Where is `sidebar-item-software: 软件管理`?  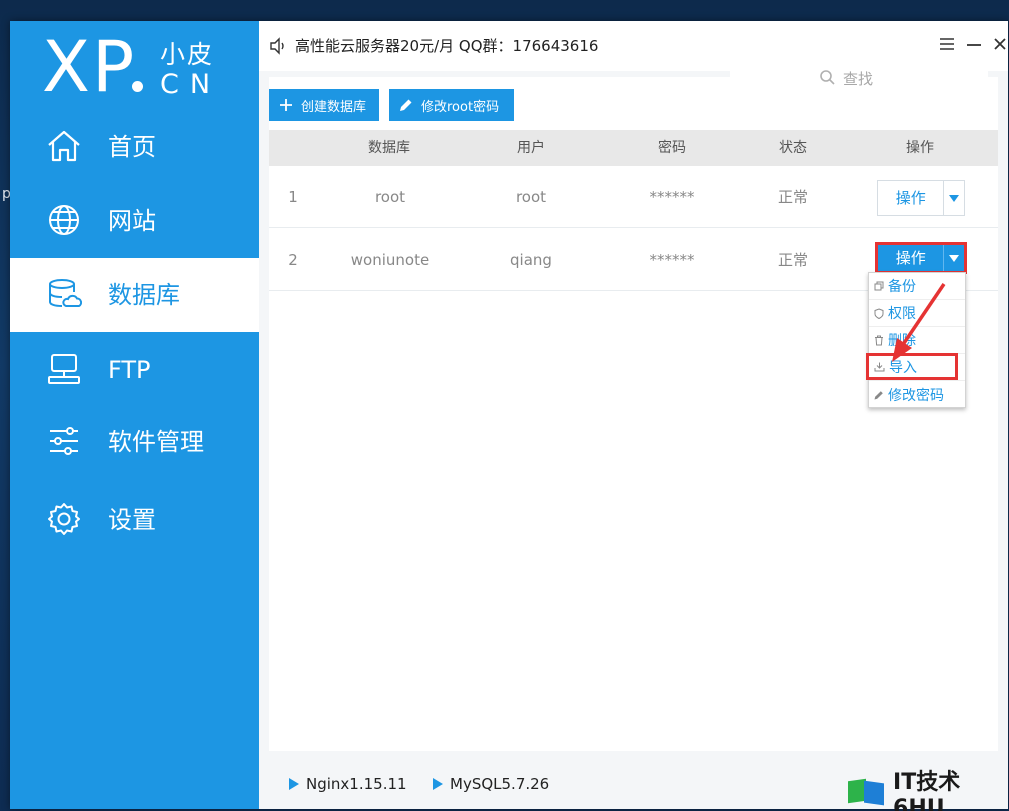
sidebar-item-software: 软件管理 is located at coordinates (134, 442).